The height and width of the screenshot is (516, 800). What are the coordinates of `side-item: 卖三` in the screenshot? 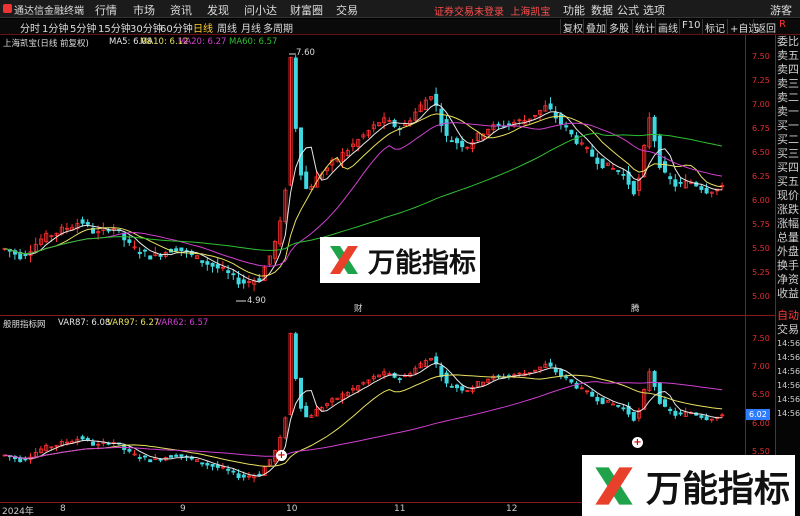 It's located at (788, 83).